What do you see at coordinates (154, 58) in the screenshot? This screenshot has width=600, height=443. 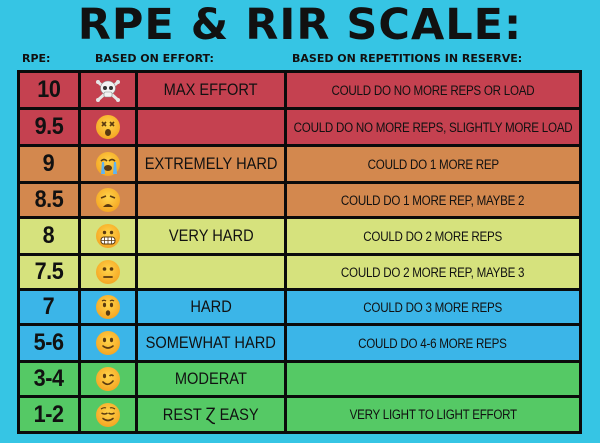 I see `effort-column-header: BASED ON EFFORT:` at bounding box center [154, 58].